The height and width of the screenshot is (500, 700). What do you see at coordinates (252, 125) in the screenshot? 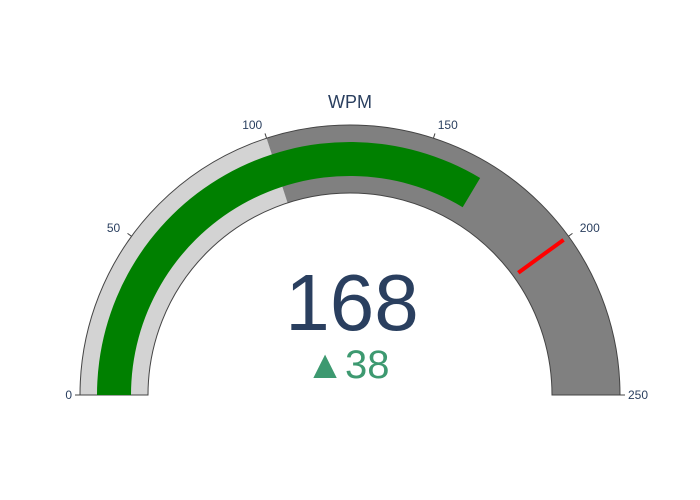
I see `gauge-tick-label: 100` at bounding box center [252, 125].